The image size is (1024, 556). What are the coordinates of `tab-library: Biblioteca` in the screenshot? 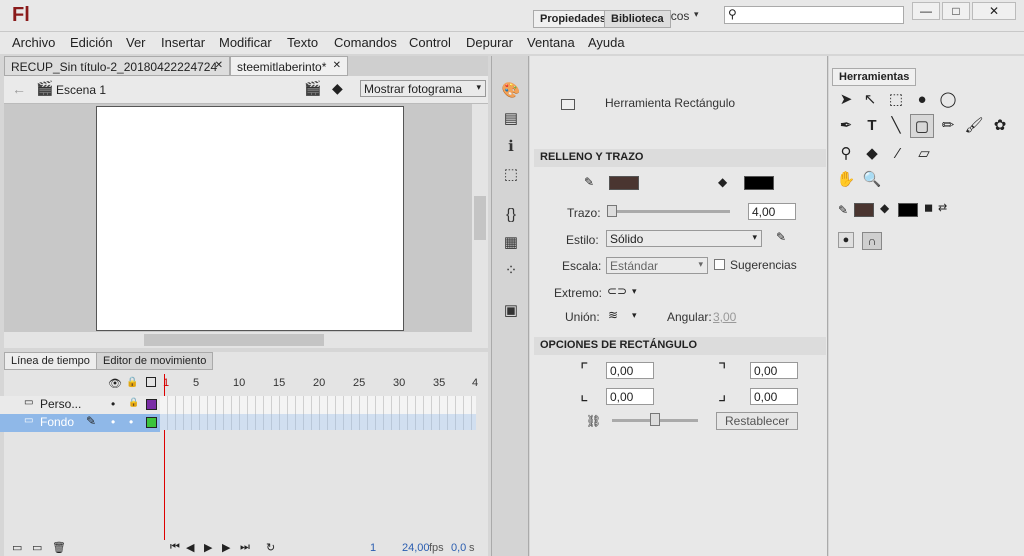 It's located at (637, 19).